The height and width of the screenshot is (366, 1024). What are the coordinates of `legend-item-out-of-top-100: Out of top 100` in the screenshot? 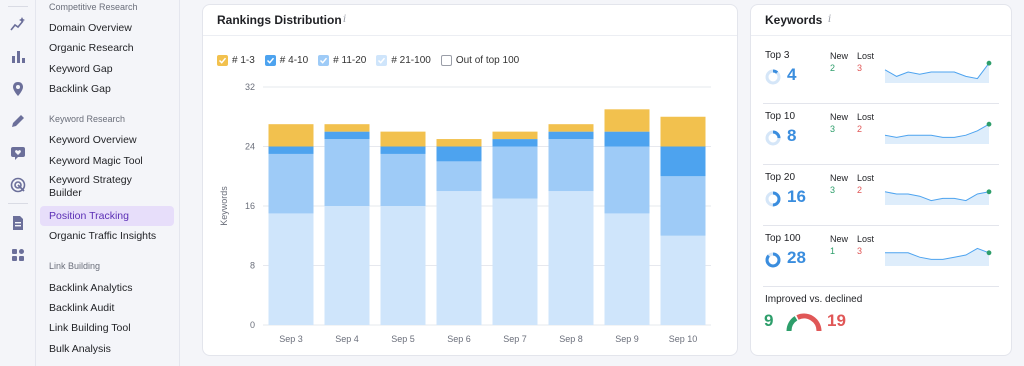 It's located at (480, 60).